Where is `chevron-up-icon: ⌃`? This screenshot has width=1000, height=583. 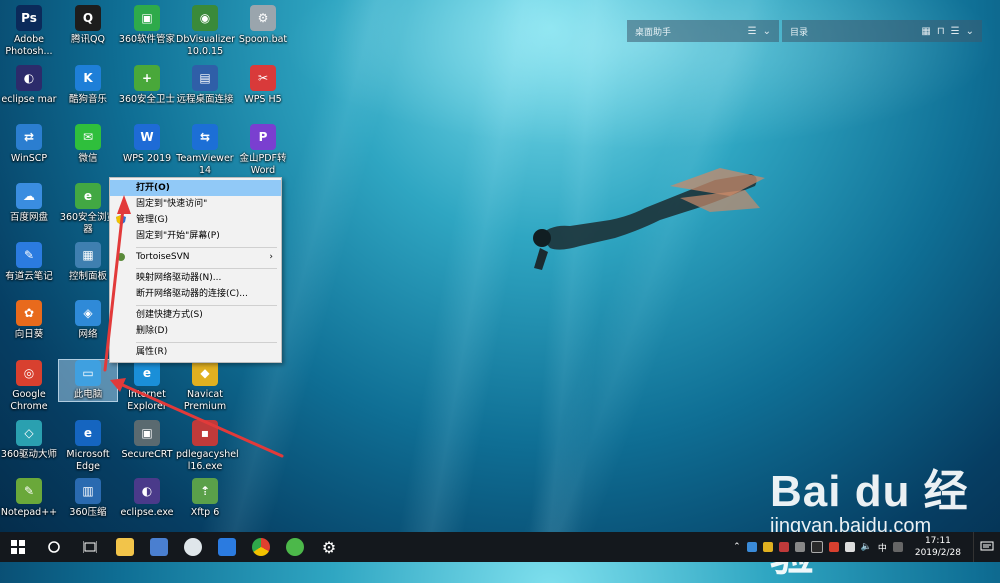
chevron-up-icon: ⌃ is located at coordinates (737, 547).